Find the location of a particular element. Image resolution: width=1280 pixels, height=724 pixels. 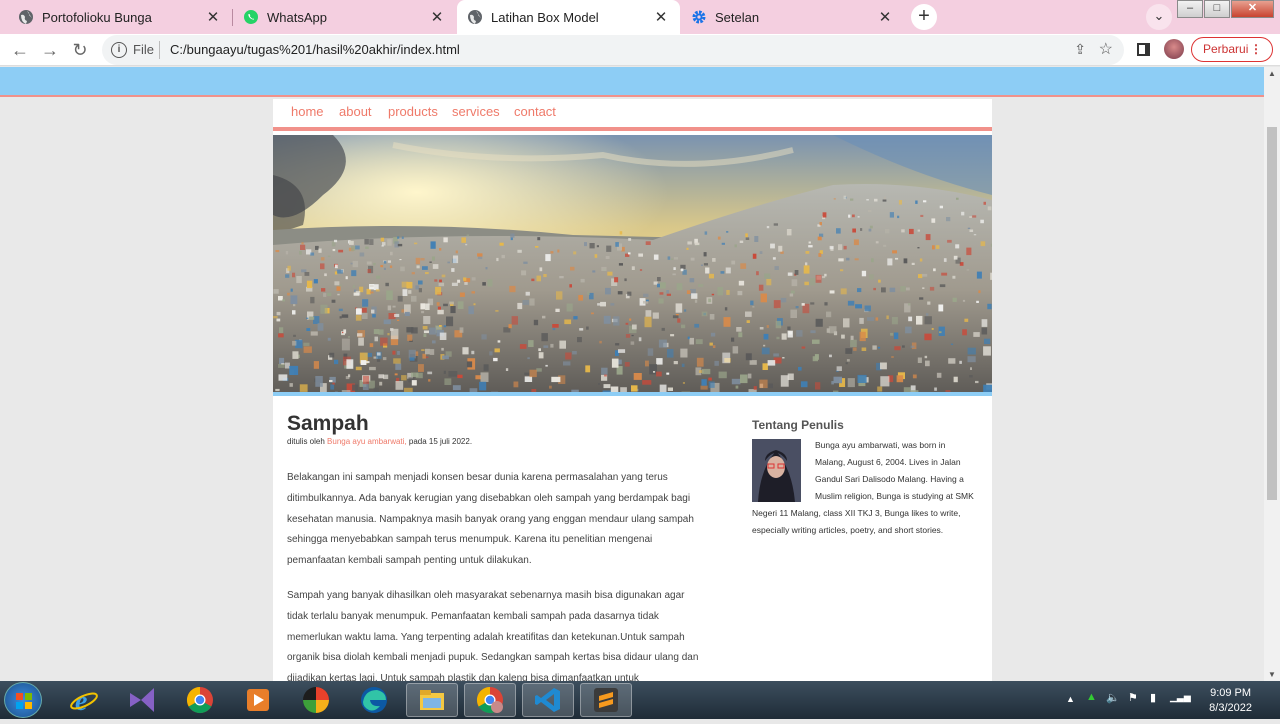

scroll-down-icon: ▼ is located at coordinates (1272, 674).